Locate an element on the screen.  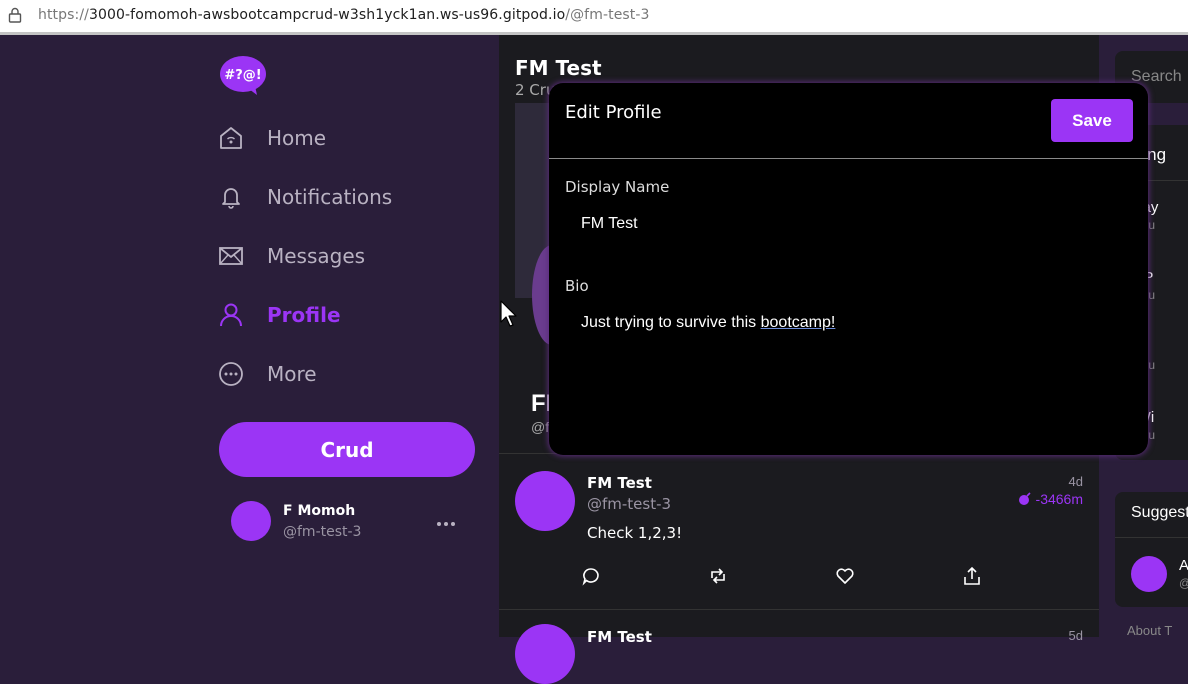
home-icon is located at coordinates (231, 138).